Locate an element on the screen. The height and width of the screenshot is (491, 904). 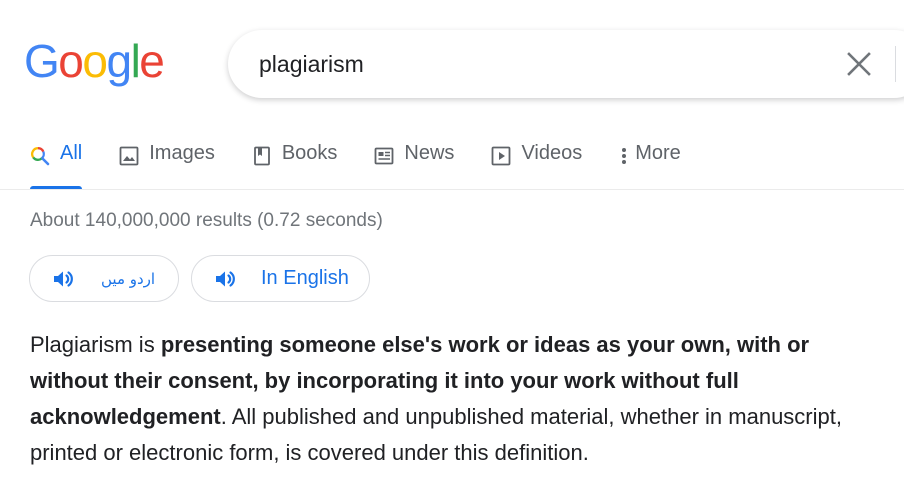
tabs-divider is located at coordinates (452, 189).